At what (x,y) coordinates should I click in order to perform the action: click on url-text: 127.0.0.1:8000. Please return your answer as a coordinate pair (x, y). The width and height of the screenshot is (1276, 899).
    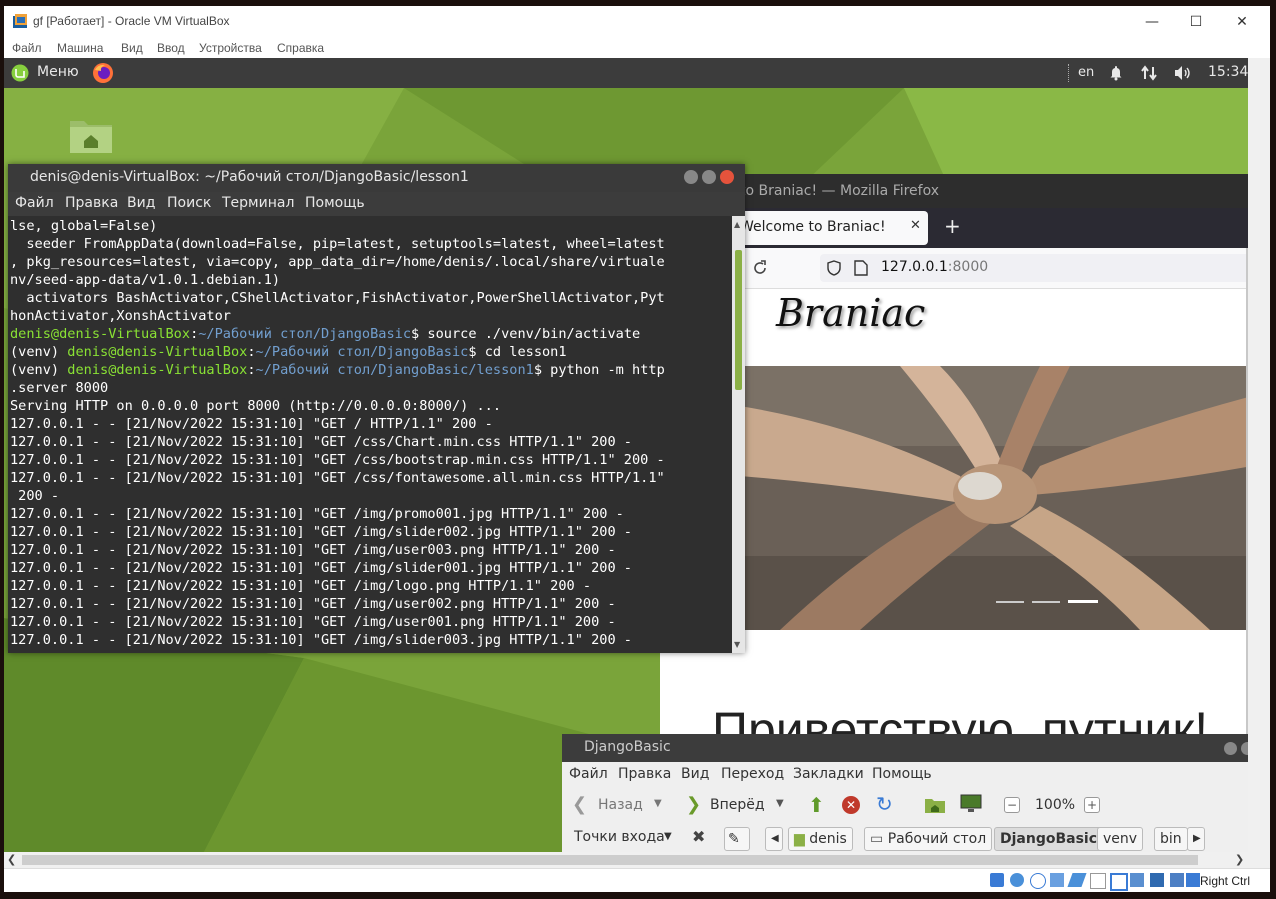
    Looking at the image, I should click on (934, 267).